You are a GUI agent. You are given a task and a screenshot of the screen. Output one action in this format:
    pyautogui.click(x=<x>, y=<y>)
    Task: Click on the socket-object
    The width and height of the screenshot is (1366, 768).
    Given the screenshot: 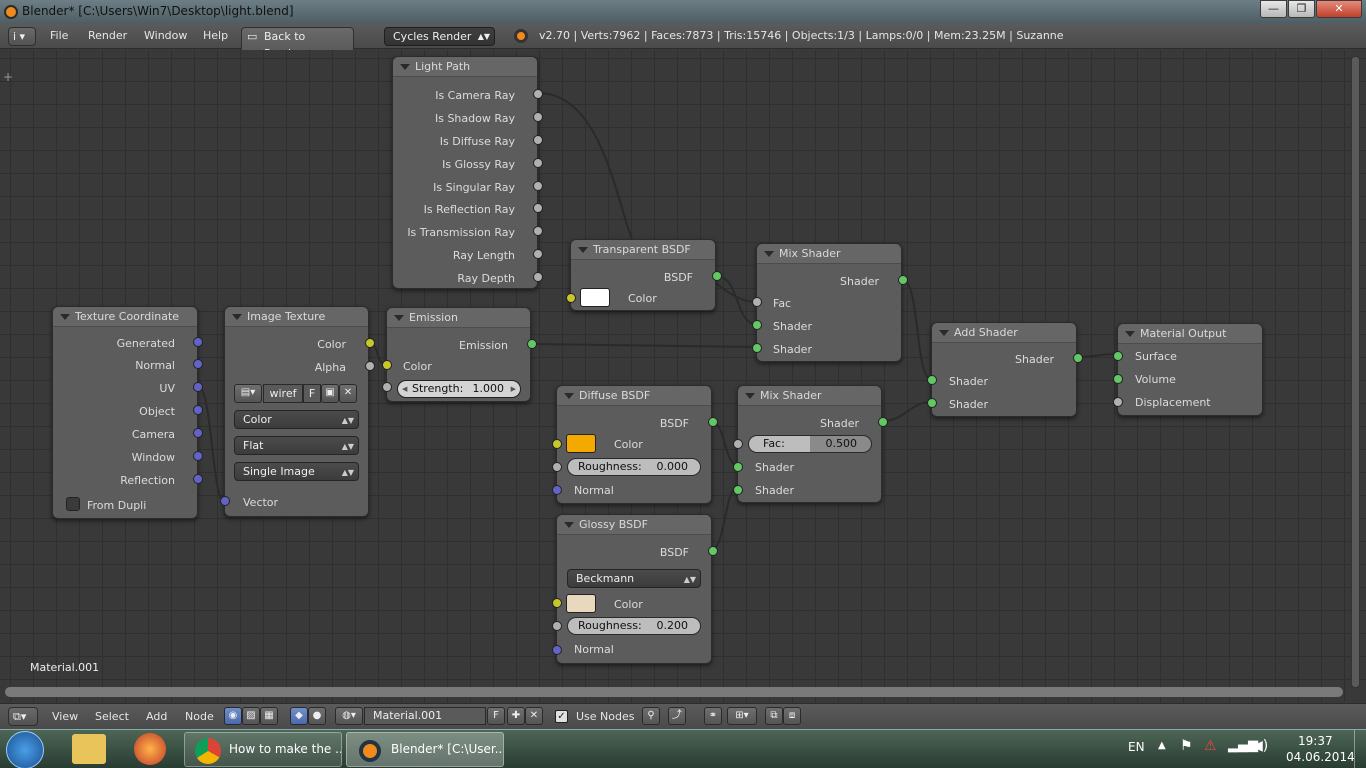 What is the action you would take?
    pyautogui.click(x=198, y=410)
    